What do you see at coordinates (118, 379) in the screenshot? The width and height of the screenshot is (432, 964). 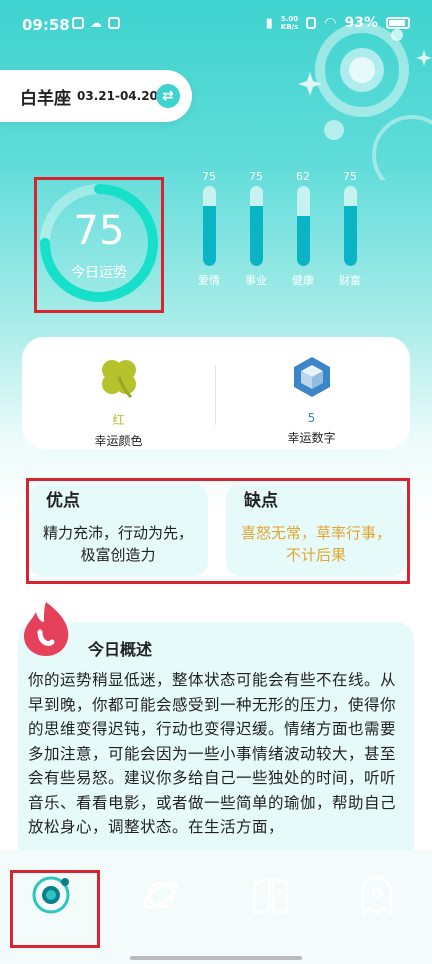 I see `clover-icon` at bounding box center [118, 379].